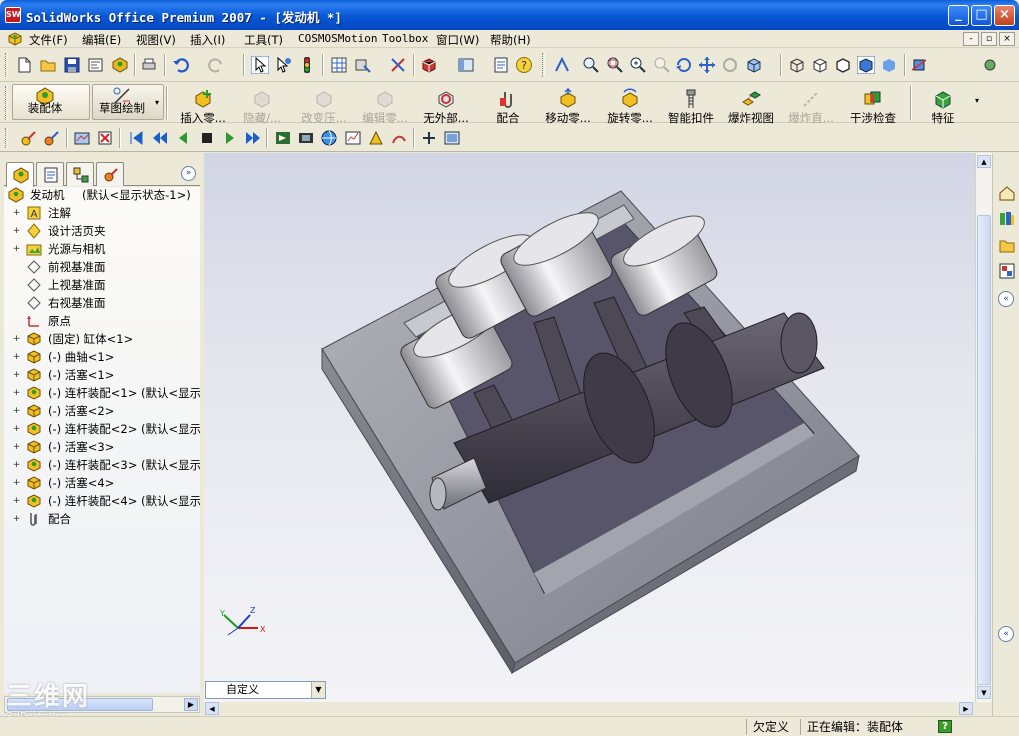  What do you see at coordinates (638, 65) in the screenshot?
I see `zoom-in-out-icon` at bounding box center [638, 65].